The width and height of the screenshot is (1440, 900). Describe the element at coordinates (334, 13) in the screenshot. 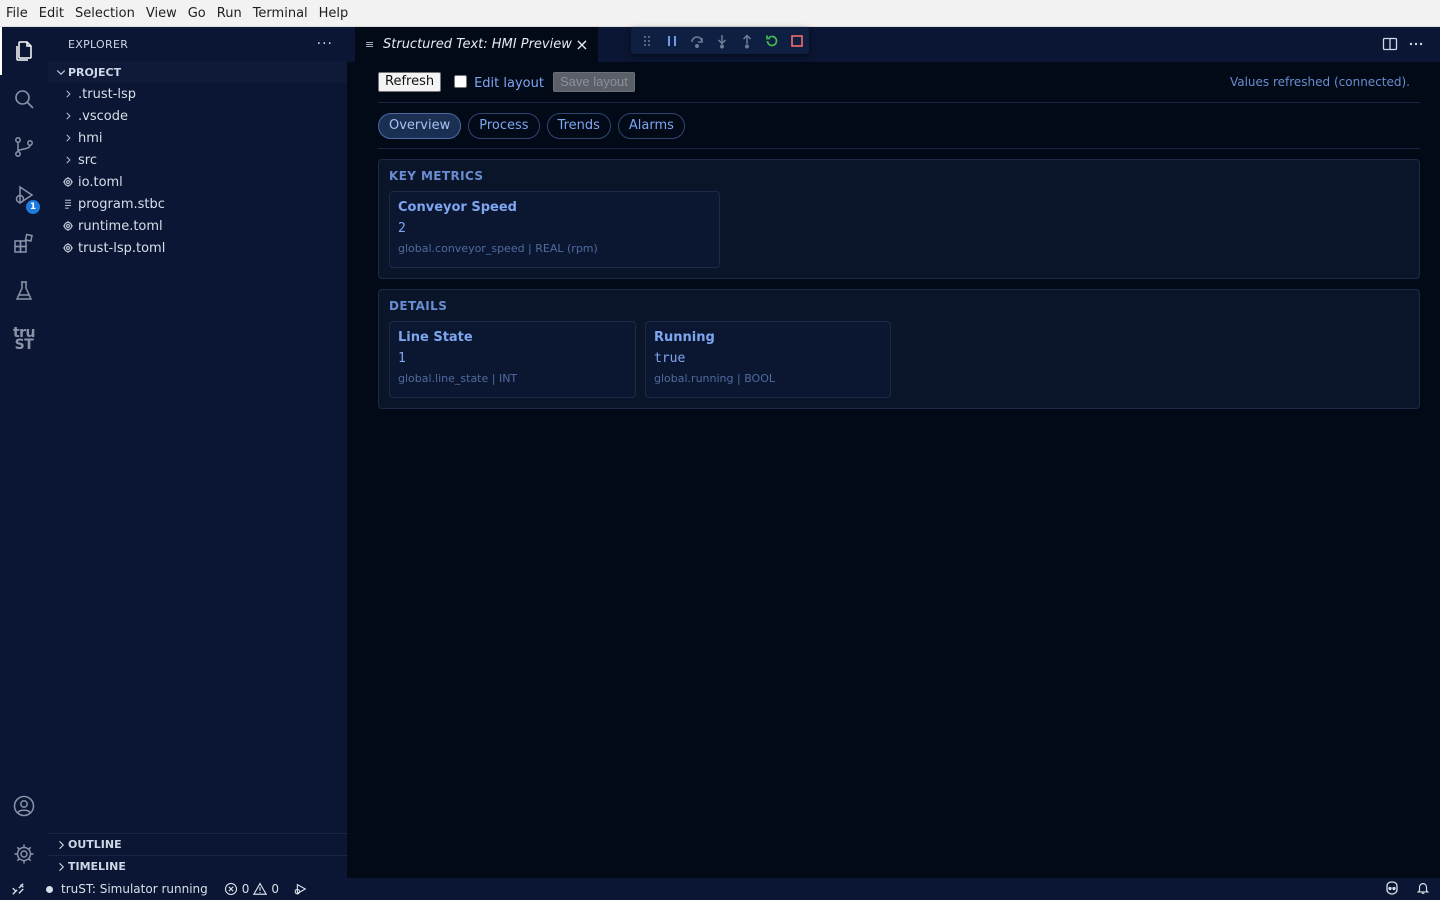

I see `menu-help: Help` at that location.